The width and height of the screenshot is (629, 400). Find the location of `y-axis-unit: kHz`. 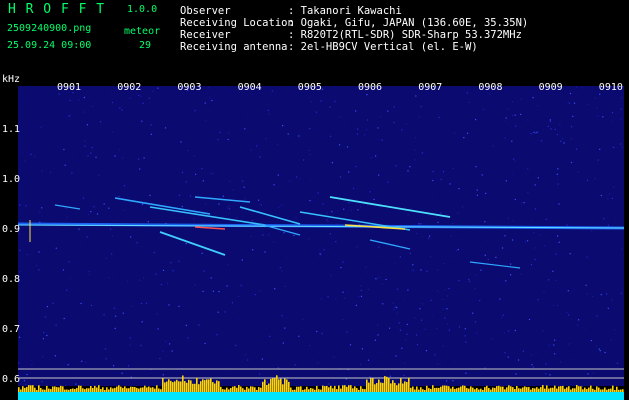

y-axis-unit: kHz is located at coordinates (11, 79).